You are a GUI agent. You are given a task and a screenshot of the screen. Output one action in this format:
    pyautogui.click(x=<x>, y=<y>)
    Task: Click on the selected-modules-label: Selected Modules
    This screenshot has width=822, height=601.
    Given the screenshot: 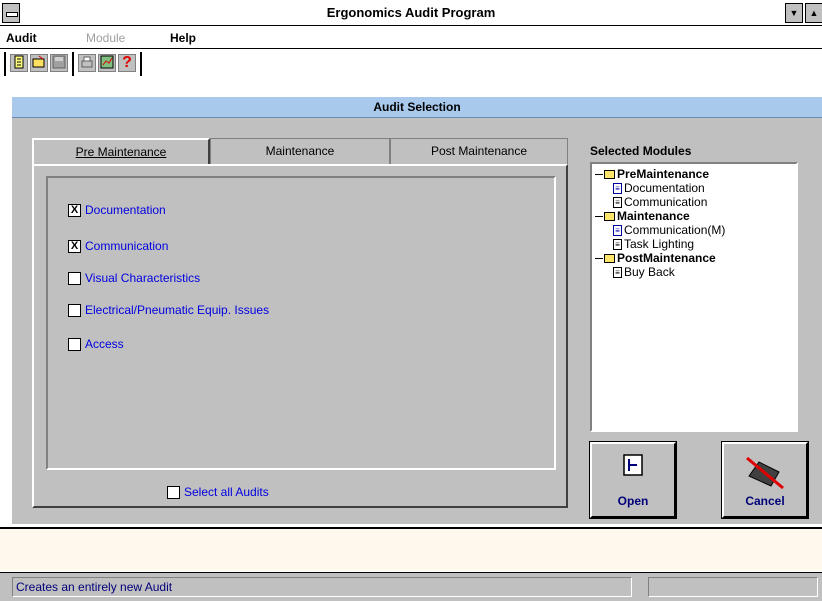 What is the action you would take?
    pyautogui.click(x=641, y=151)
    